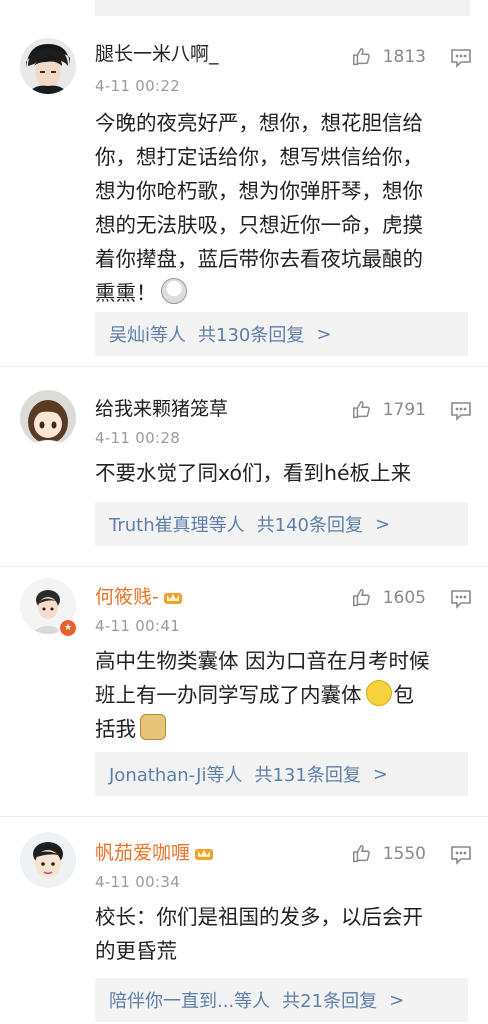  What do you see at coordinates (173, 291) in the screenshot?
I see `cry-laugh-emoji-icon` at bounding box center [173, 291].